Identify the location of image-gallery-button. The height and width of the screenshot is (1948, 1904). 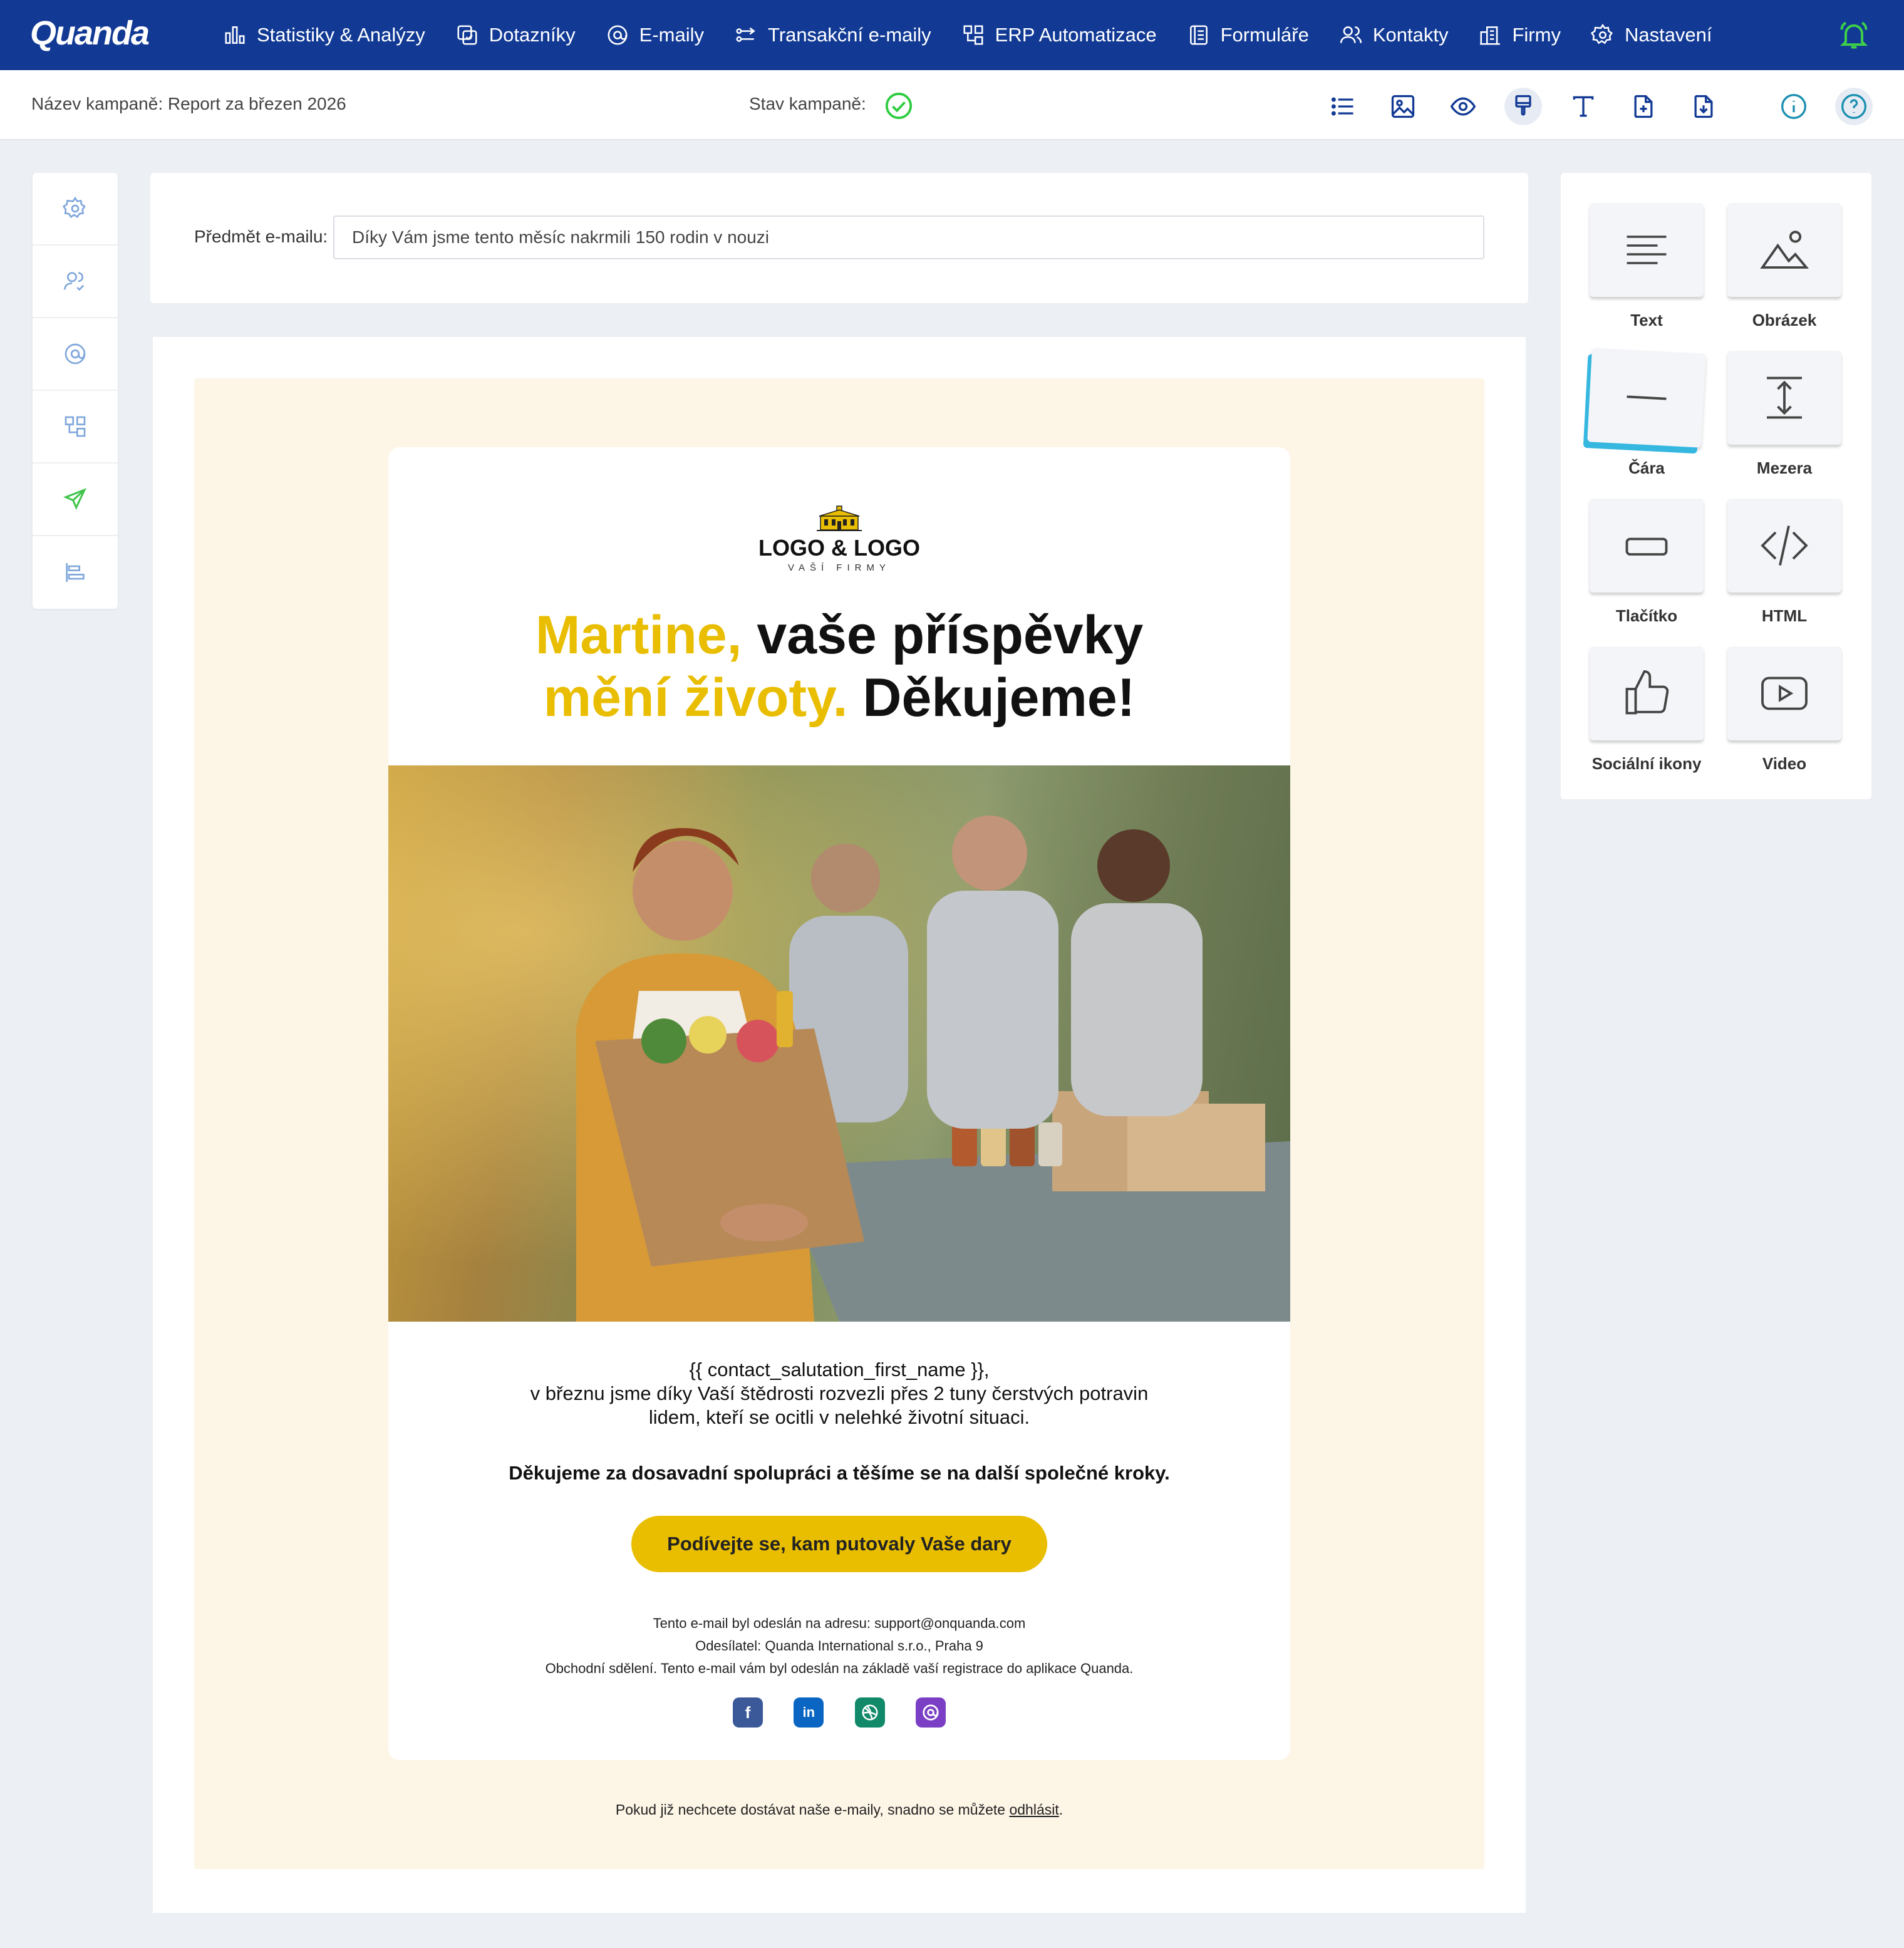
(1403, 106).